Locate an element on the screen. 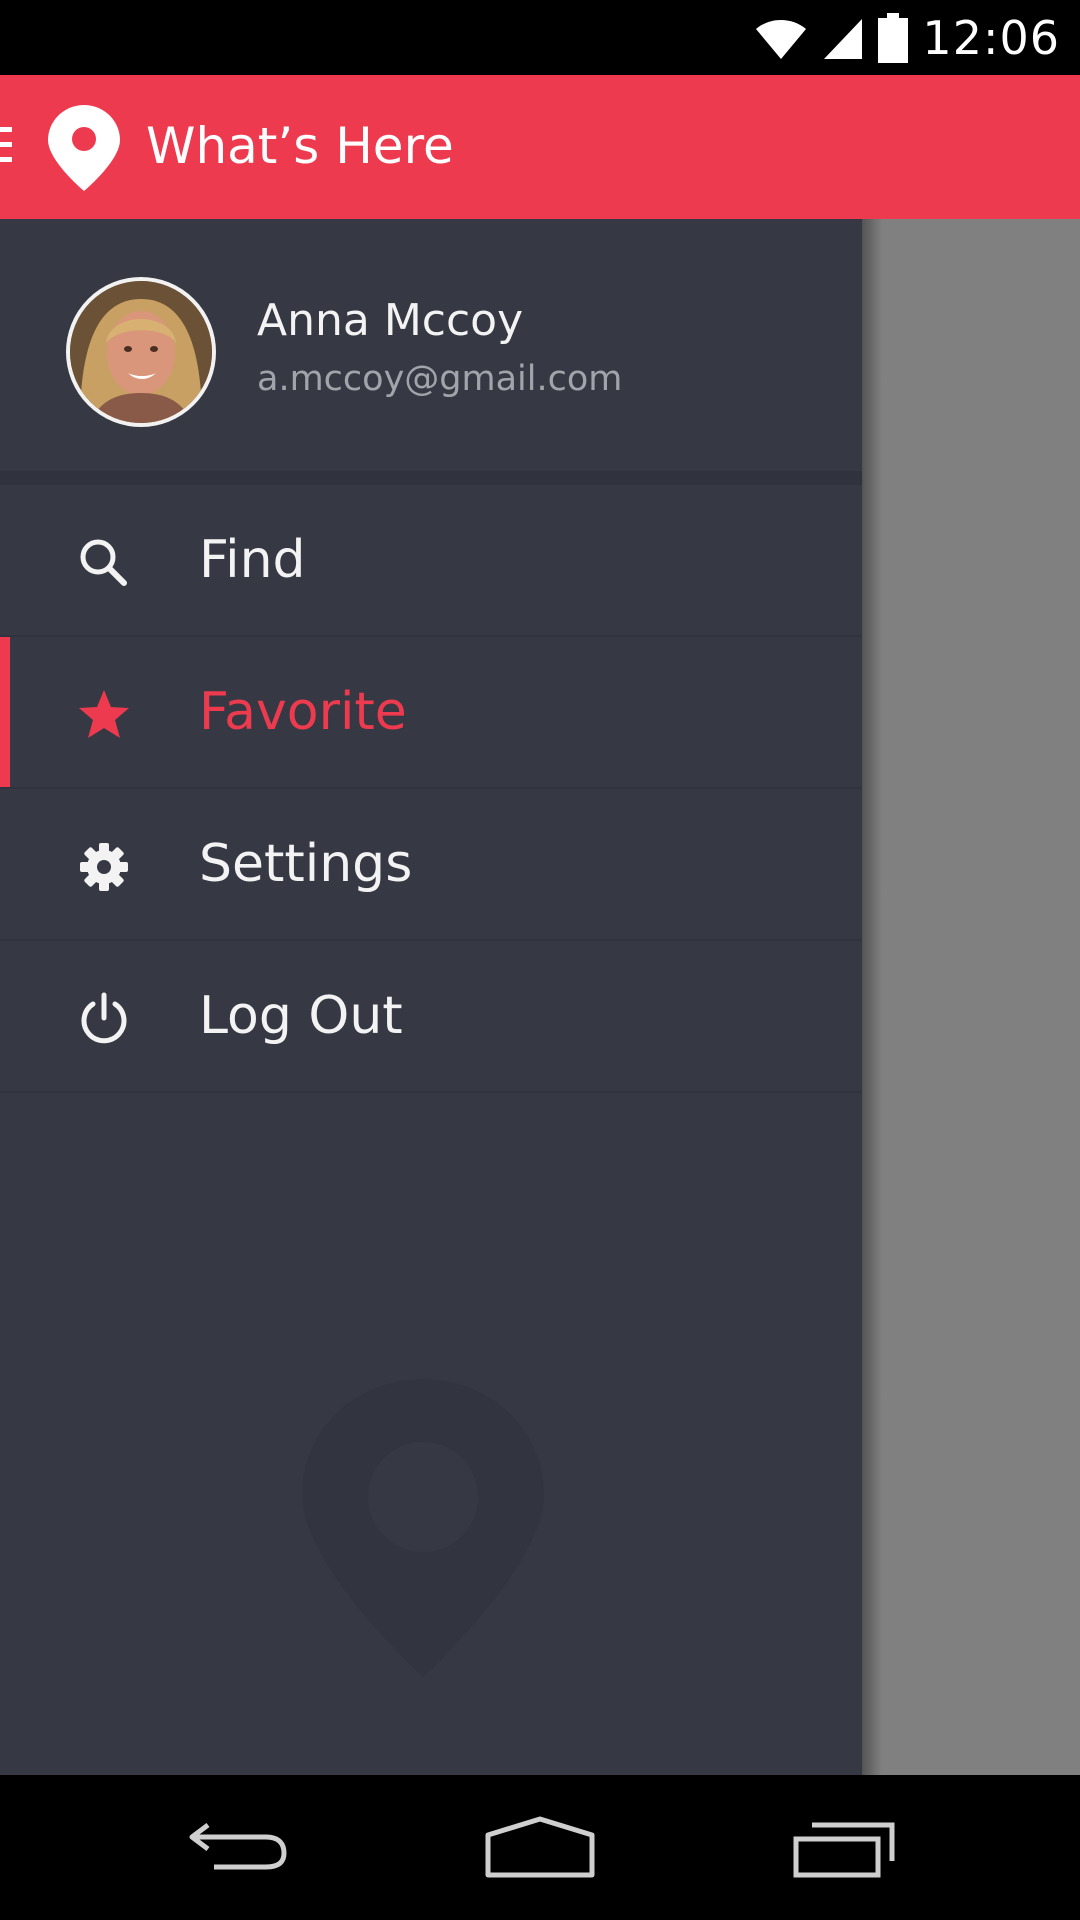 The image size is (1080, 1920). drawer-item-label: Log Out is located at coordinates (301, 1016).